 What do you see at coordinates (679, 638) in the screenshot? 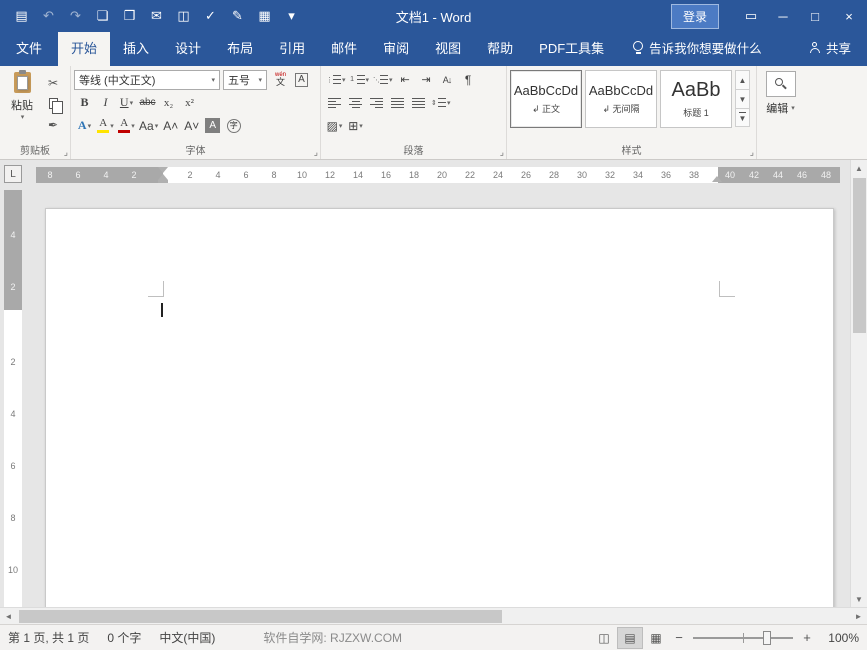
I see `zoom-out-button: −` at bounding box center [679, 638].